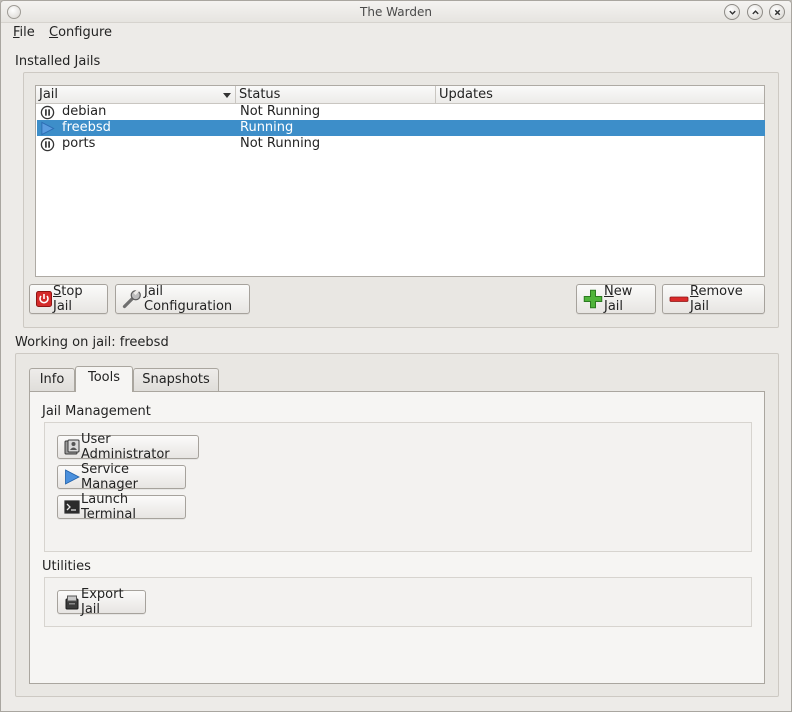 This screenshot has height=712, width=792. I want to click on chevron-down-icon, so click(732, 12).